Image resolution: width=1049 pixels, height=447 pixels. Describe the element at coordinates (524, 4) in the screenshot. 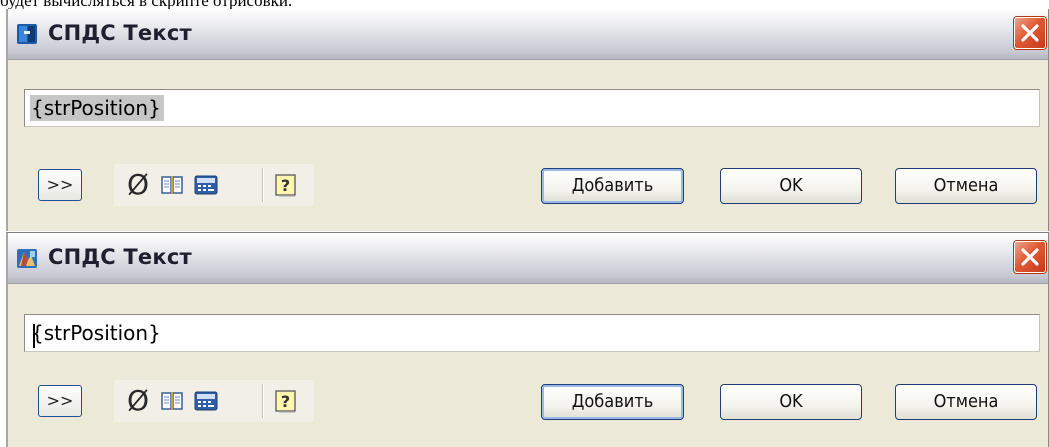

I see `background-caption-text: будет вычисляться в скрипте отрисовки.` at that location.